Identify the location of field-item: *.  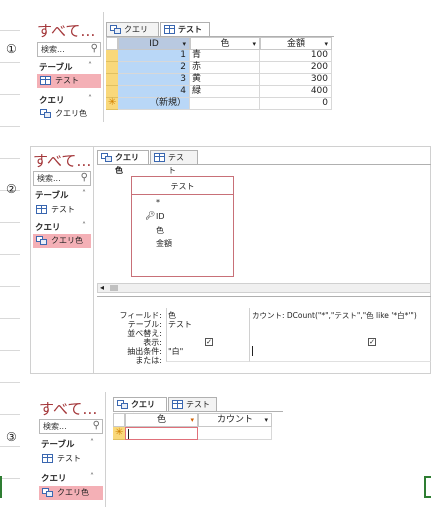
(158, 202).